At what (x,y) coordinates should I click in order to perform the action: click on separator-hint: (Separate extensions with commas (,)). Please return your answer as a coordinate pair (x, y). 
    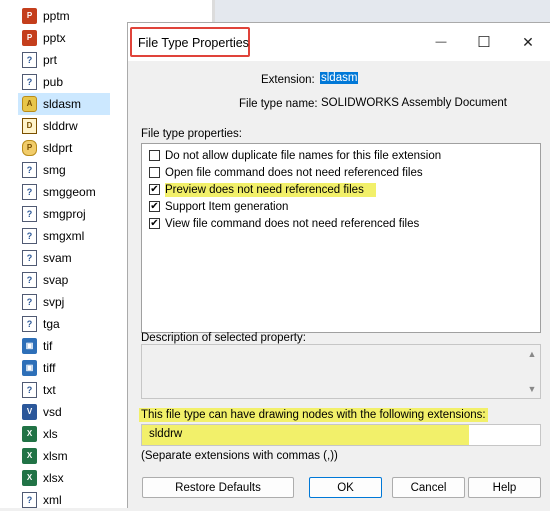
    Looking at the image, I should click on (239, 456).